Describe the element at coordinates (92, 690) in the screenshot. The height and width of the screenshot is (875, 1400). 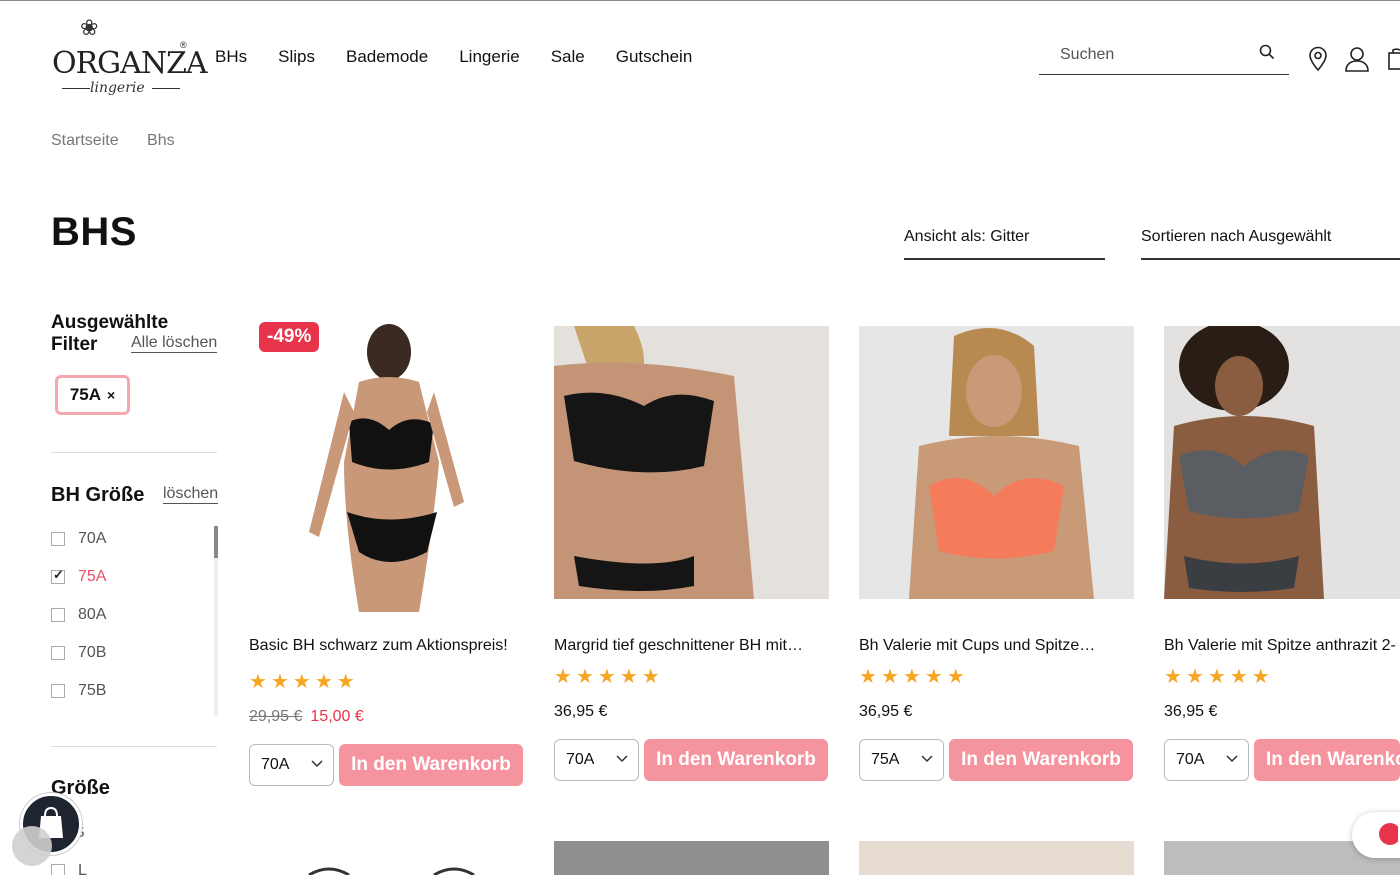
I see `size-option-label: 75B` at that location.